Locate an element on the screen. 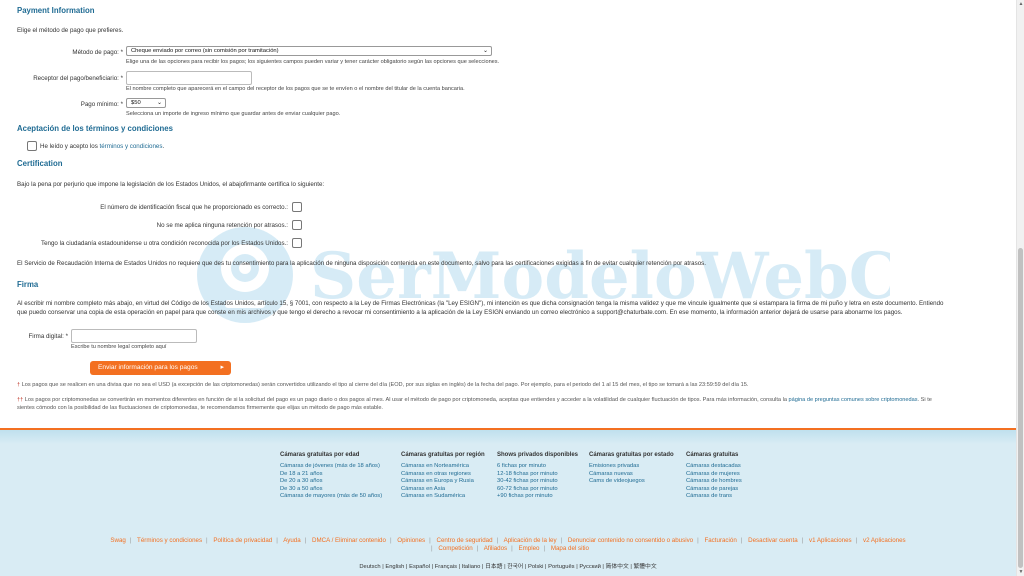 Image resolution: width=1024 pixels, height=576 pixels. footer-link-swag: Swag is located at coordinates (117, 540).